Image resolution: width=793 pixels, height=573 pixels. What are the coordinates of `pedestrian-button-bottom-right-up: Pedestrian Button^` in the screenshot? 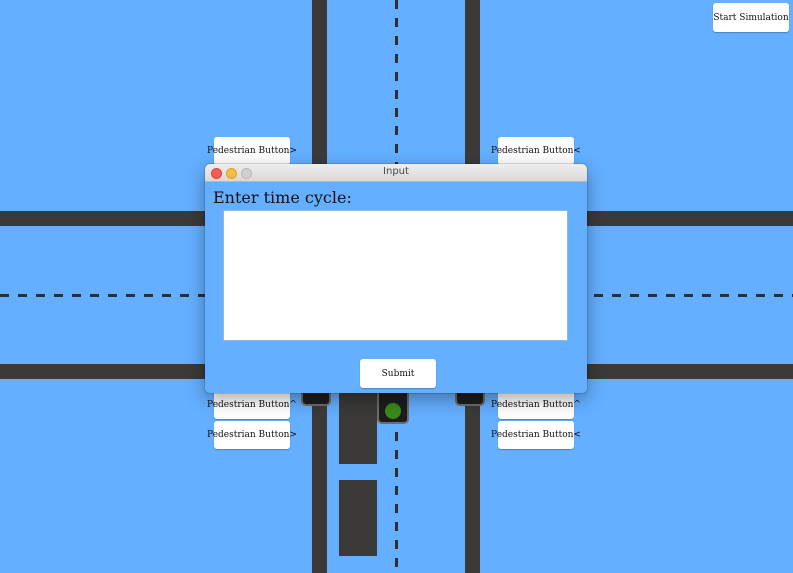 It's located at (536, 405).